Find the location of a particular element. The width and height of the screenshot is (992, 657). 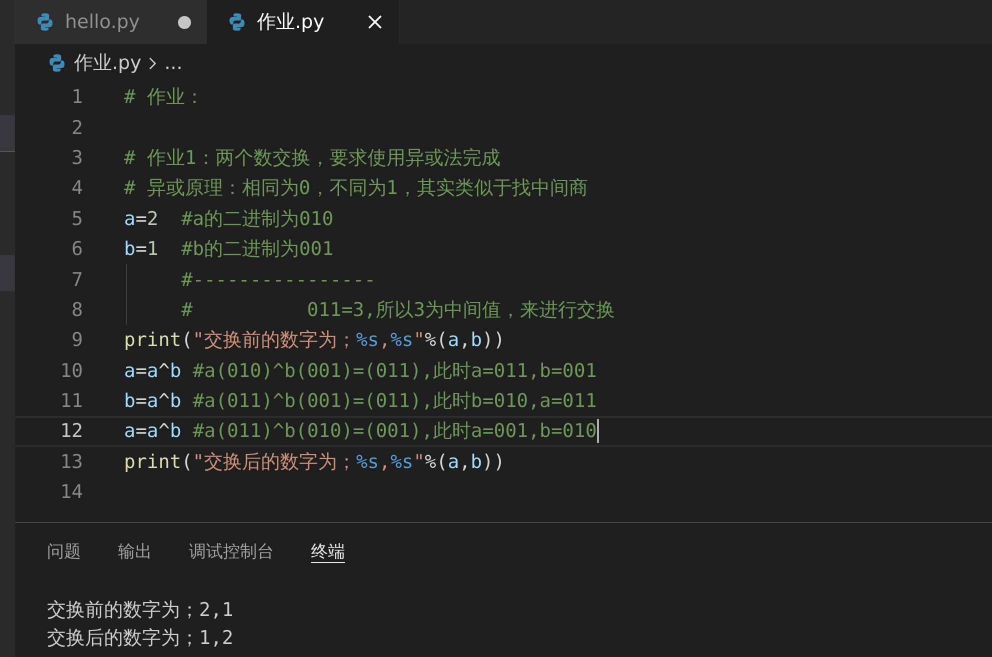

code-line: # 异或原理：相同为0，不同为1，其实类似于找中间商 is located at coordinates (356, 189).